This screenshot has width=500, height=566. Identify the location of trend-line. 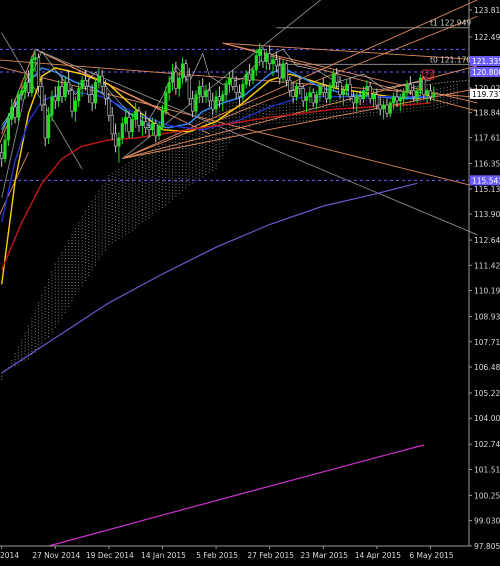
(300, 124).